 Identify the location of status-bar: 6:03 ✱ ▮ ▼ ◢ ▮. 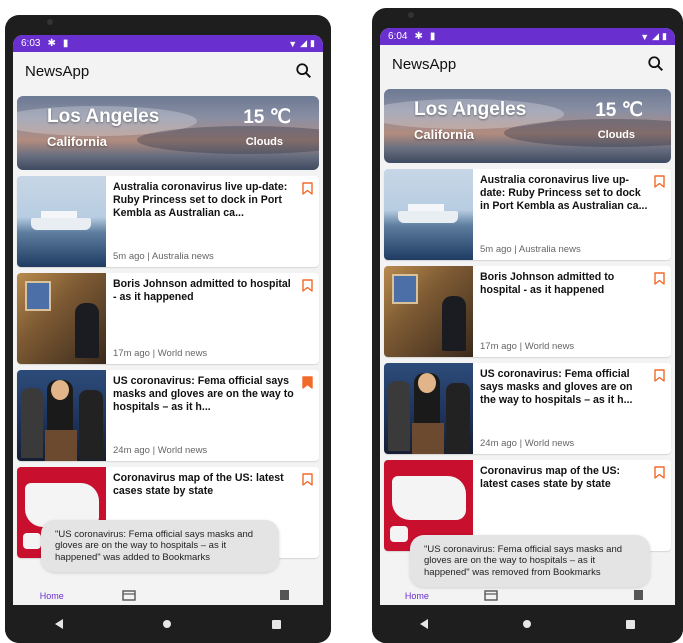
(168, 43).